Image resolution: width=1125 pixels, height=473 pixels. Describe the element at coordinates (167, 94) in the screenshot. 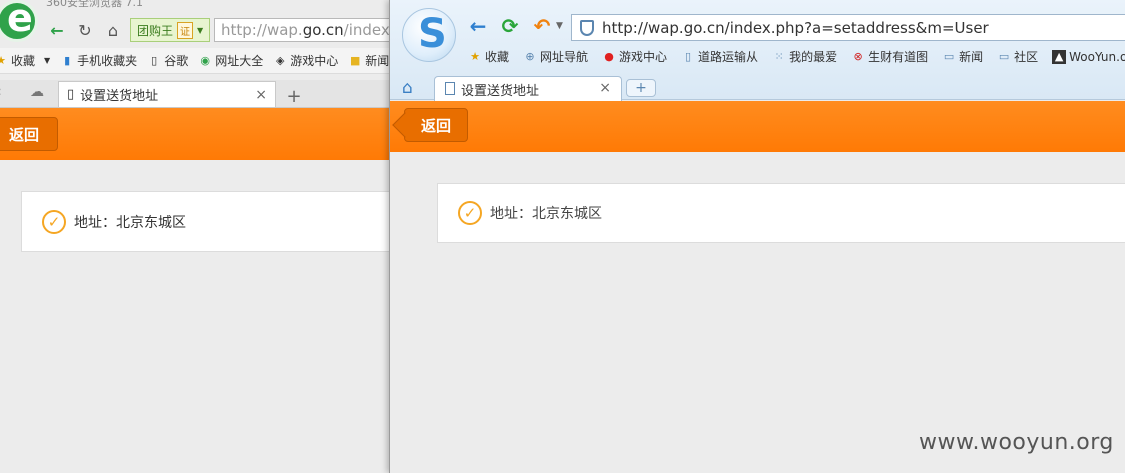

I see `back-tab-set-address: ▯ 设置送货地址 ×` at that location.